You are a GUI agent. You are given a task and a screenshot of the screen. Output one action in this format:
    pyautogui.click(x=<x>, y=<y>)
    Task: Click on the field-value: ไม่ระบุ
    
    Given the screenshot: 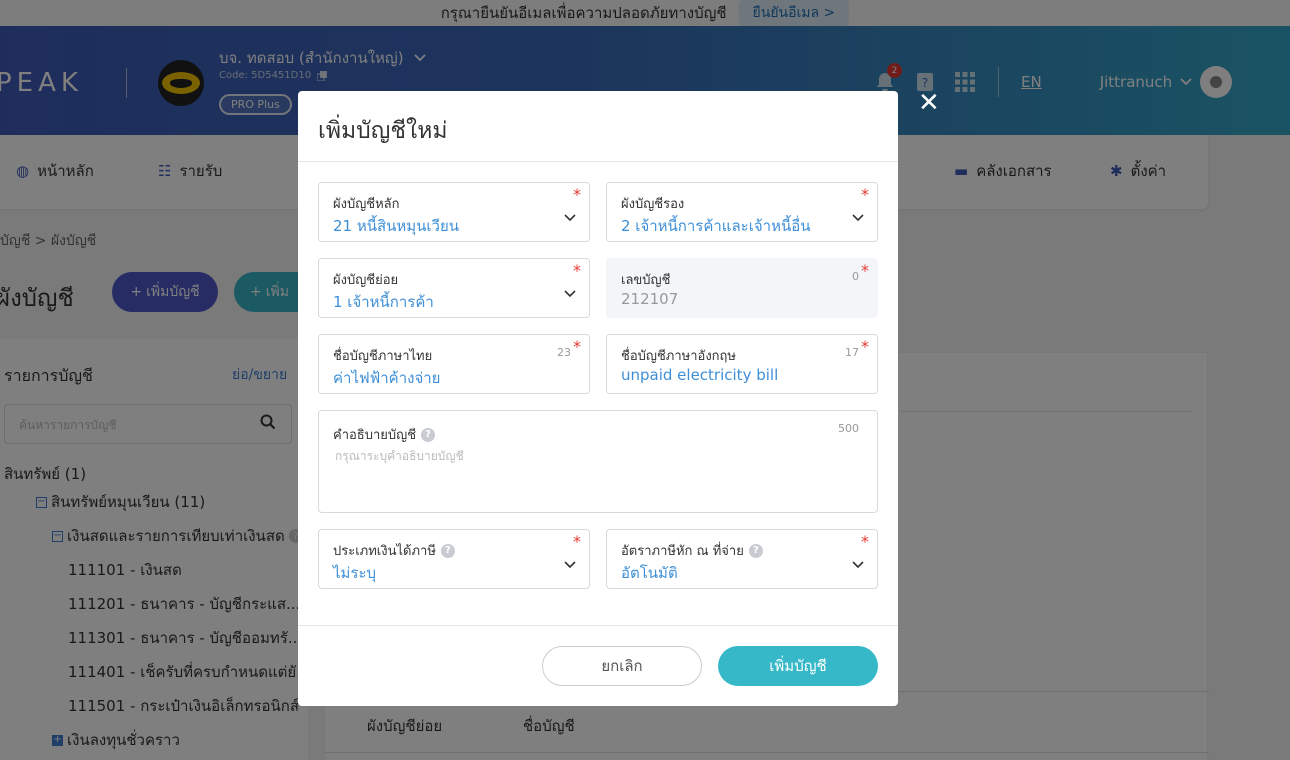 What is the action you would take?
    pyautogui.click(x=355, y=573)
    